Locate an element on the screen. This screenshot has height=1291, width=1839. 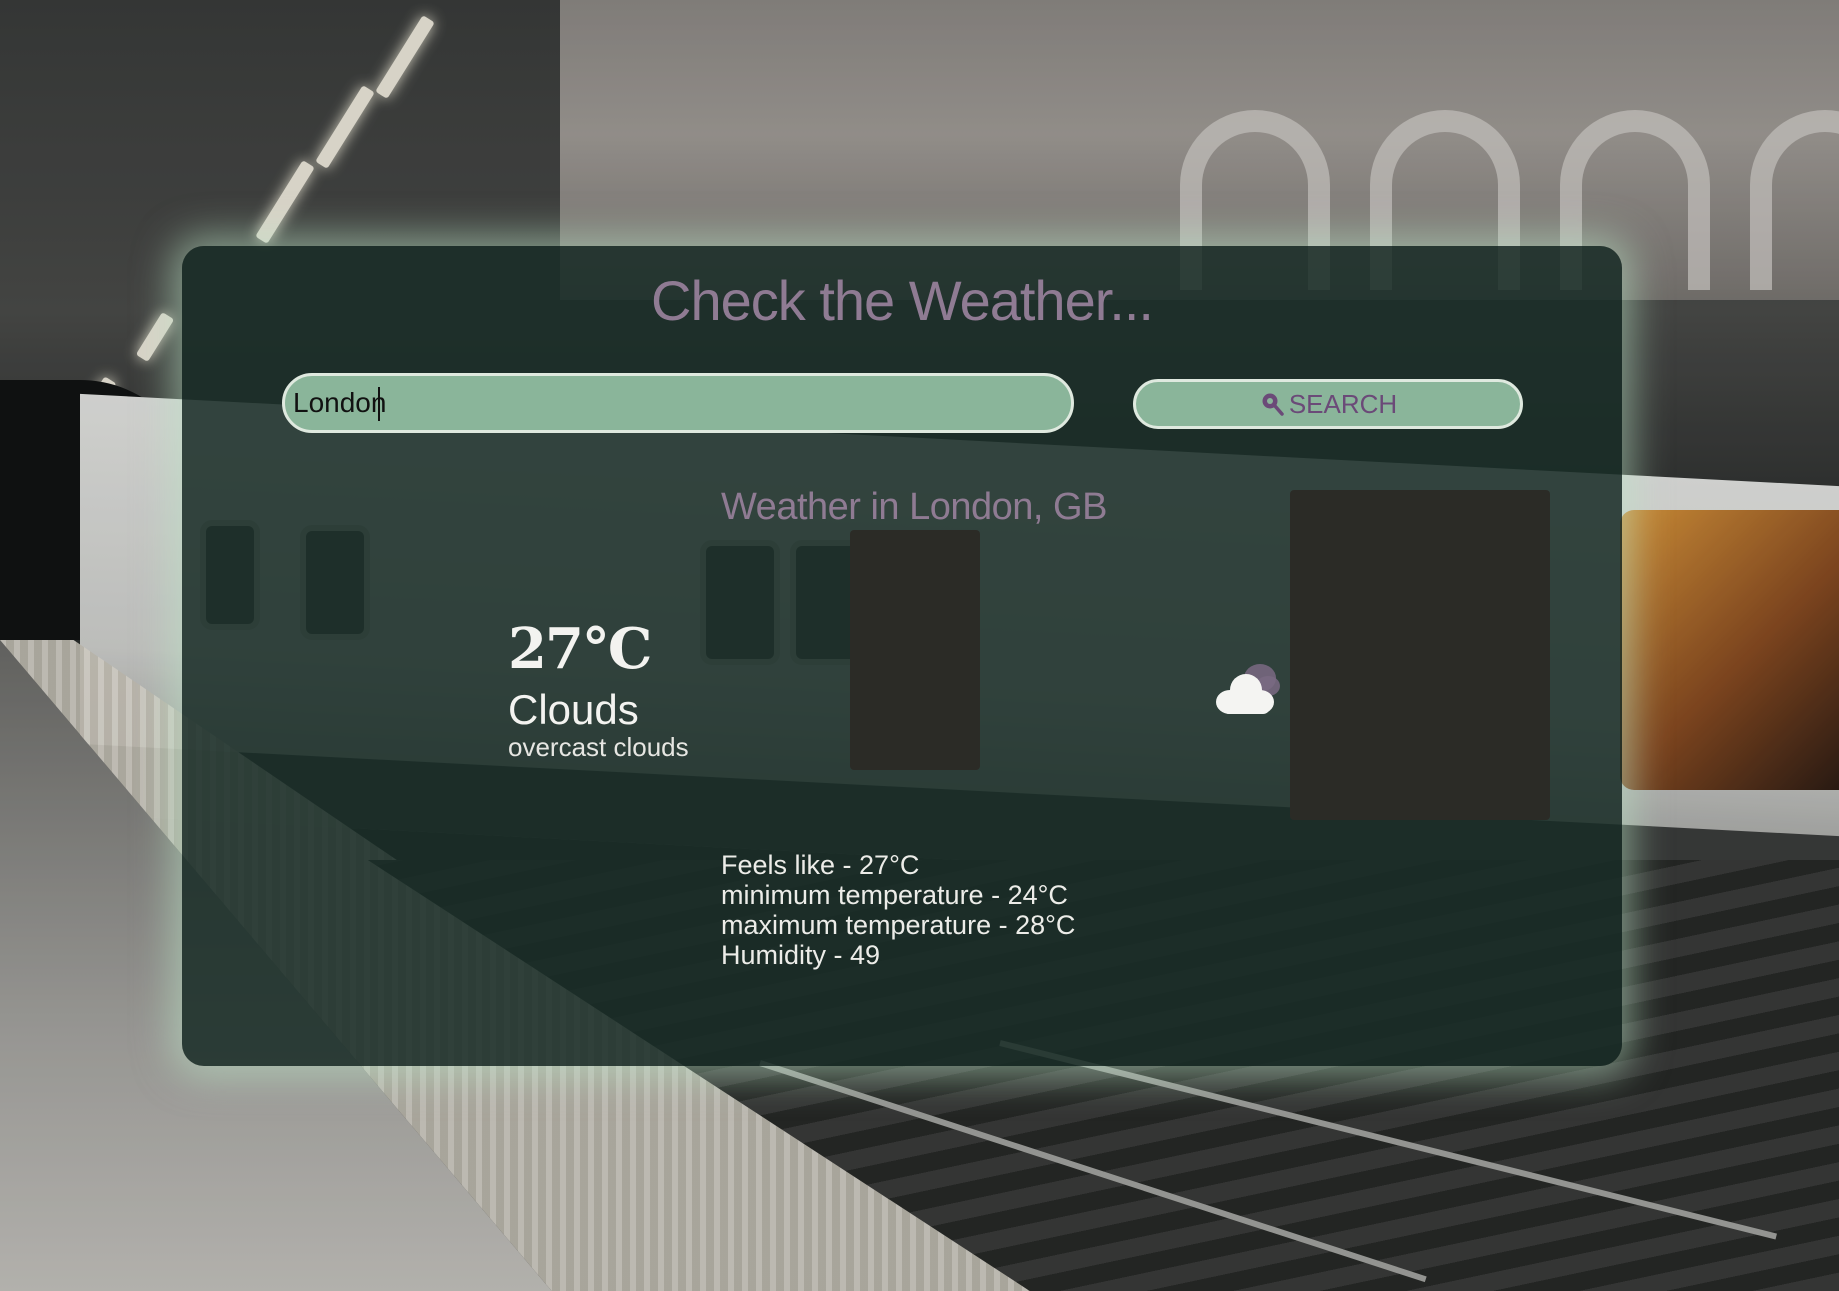
cloud-icon is located at coordinates (1247, 688).